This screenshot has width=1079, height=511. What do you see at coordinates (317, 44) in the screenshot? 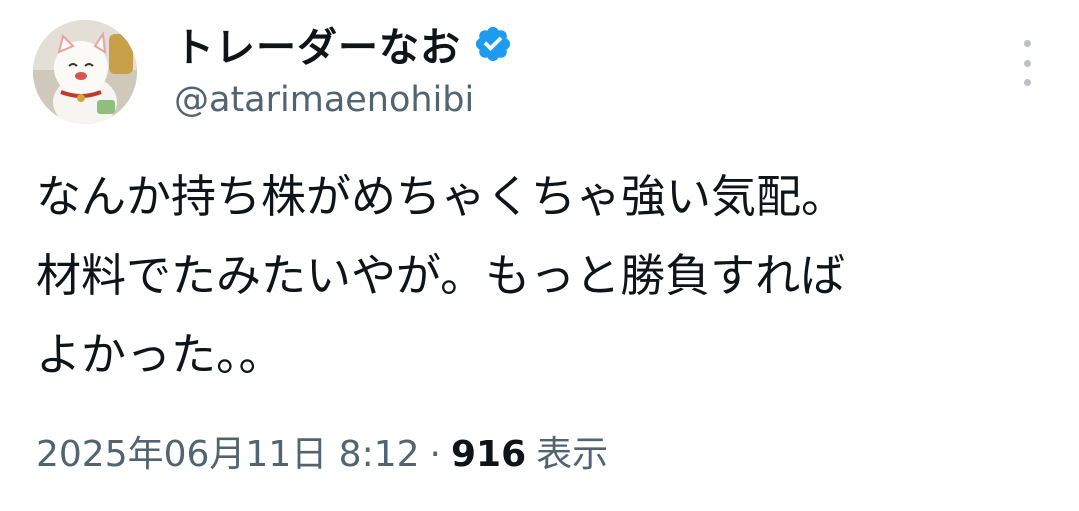
I see `display-name: トレーダーなお` at bounding box center [317, 44].